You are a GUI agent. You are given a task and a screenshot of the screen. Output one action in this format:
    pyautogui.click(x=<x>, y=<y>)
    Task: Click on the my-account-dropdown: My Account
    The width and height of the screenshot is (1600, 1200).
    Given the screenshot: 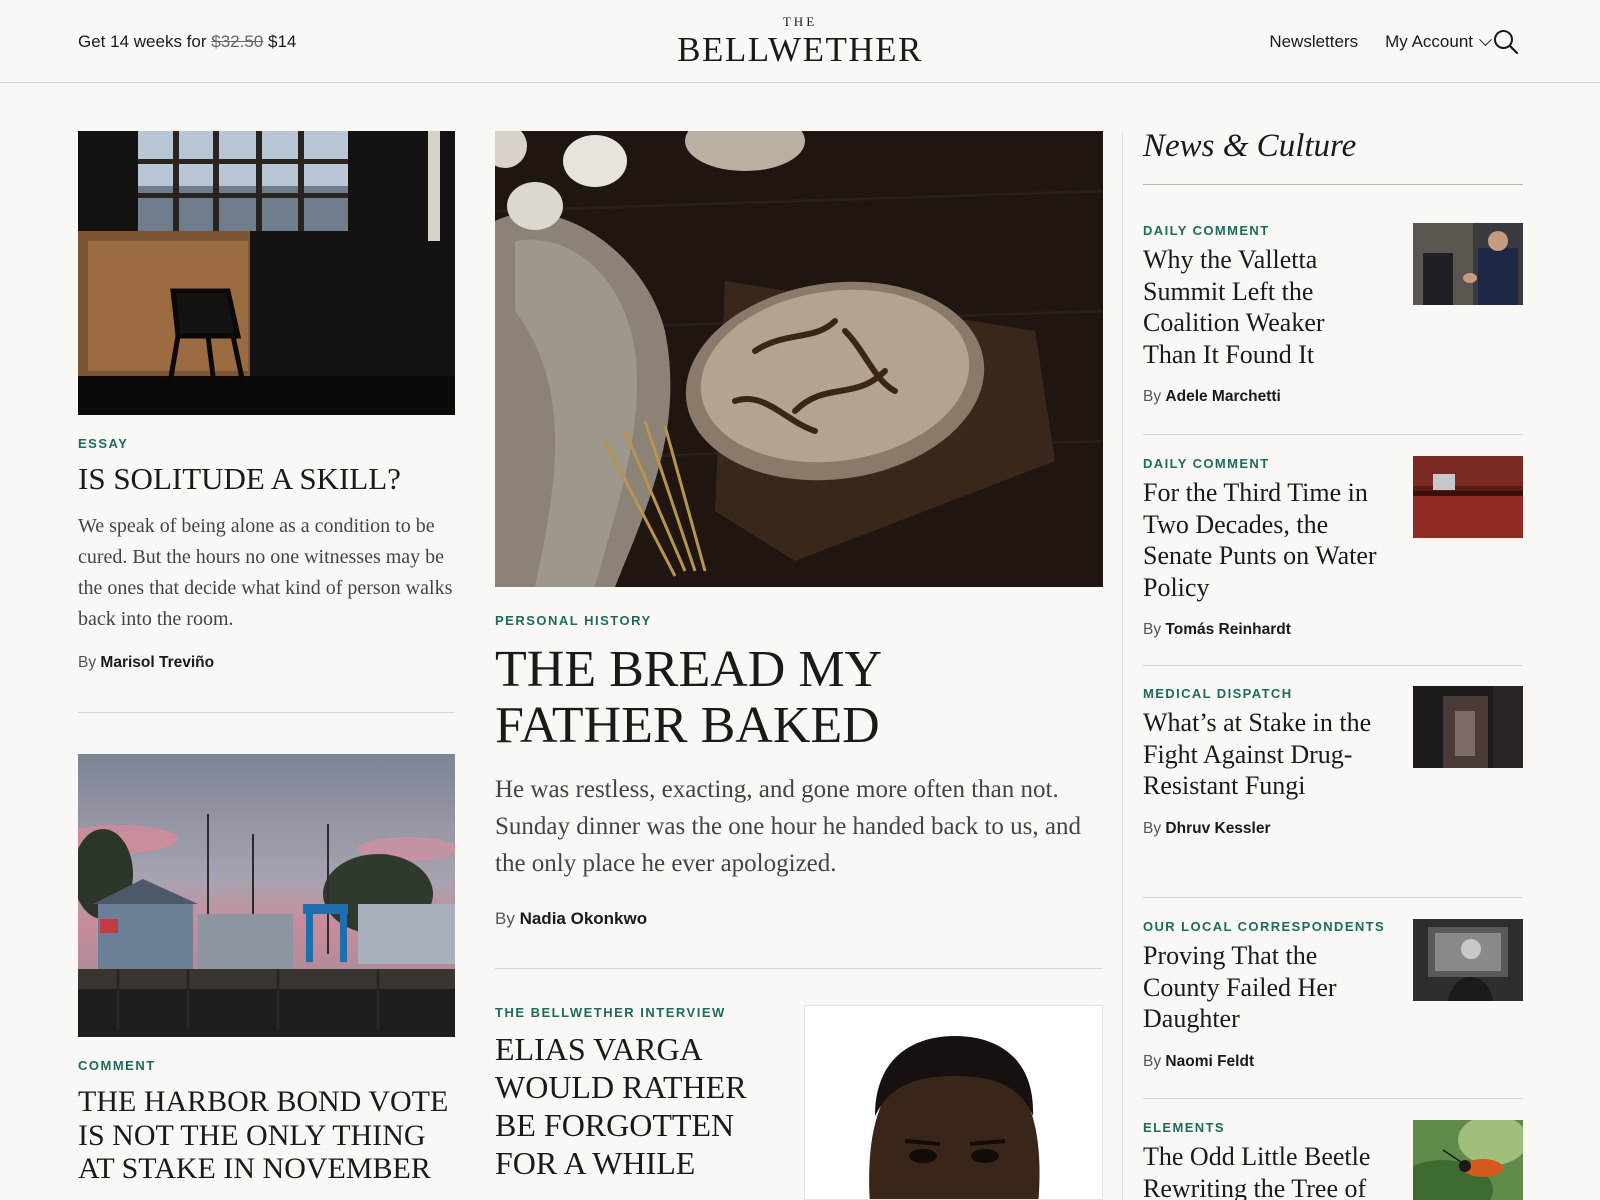 What is the action you would take?
    pyautogui.click(x=1438, y=42)
    